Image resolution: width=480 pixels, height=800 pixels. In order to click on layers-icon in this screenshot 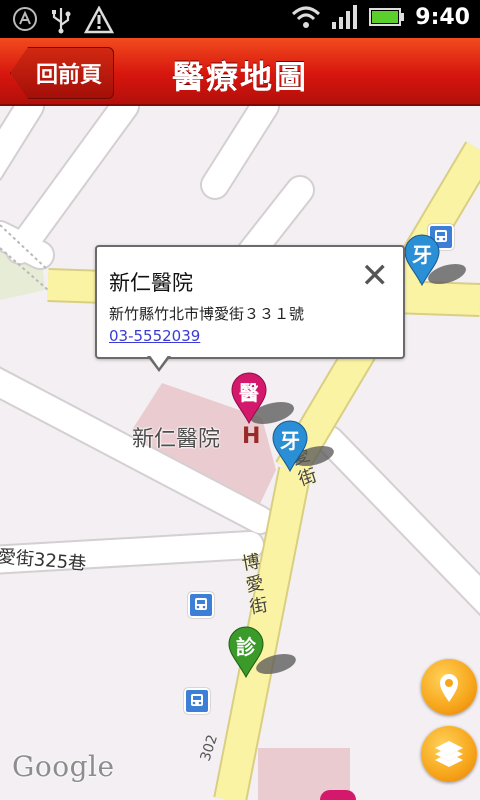, I will do `click(449, 754)`.